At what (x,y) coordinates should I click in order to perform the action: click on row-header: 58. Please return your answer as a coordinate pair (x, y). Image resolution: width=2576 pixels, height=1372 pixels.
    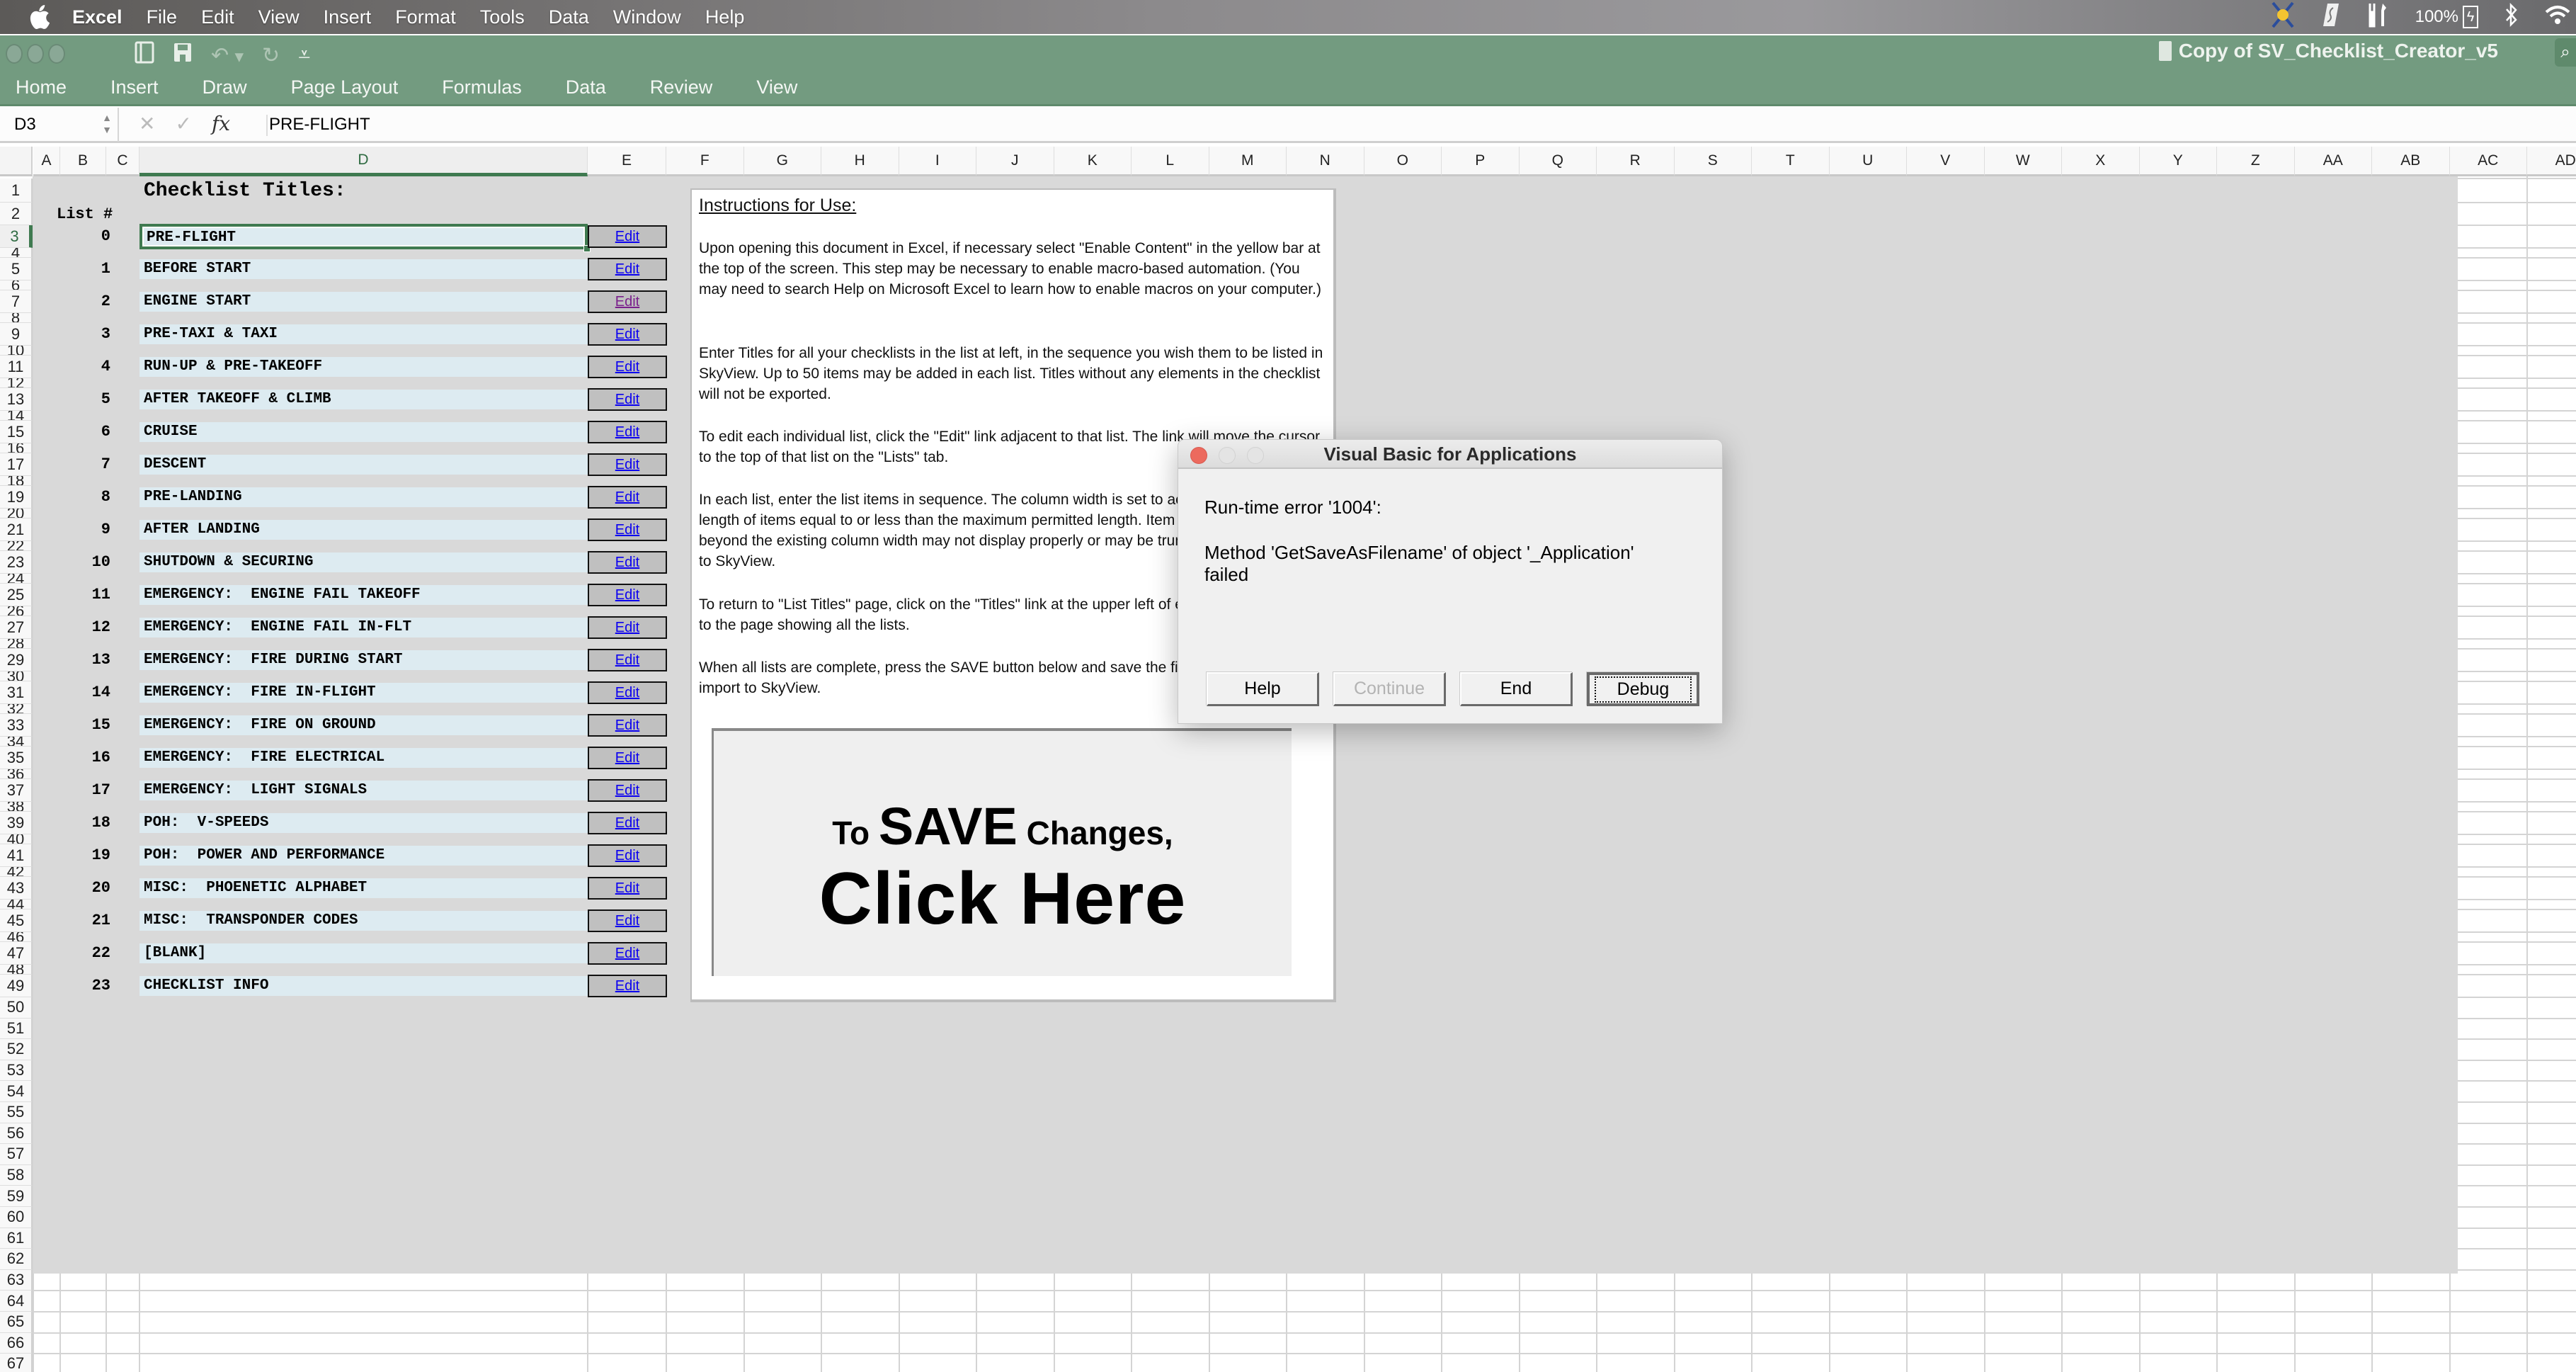
    Looking at the image, I should click on (17, 1175).